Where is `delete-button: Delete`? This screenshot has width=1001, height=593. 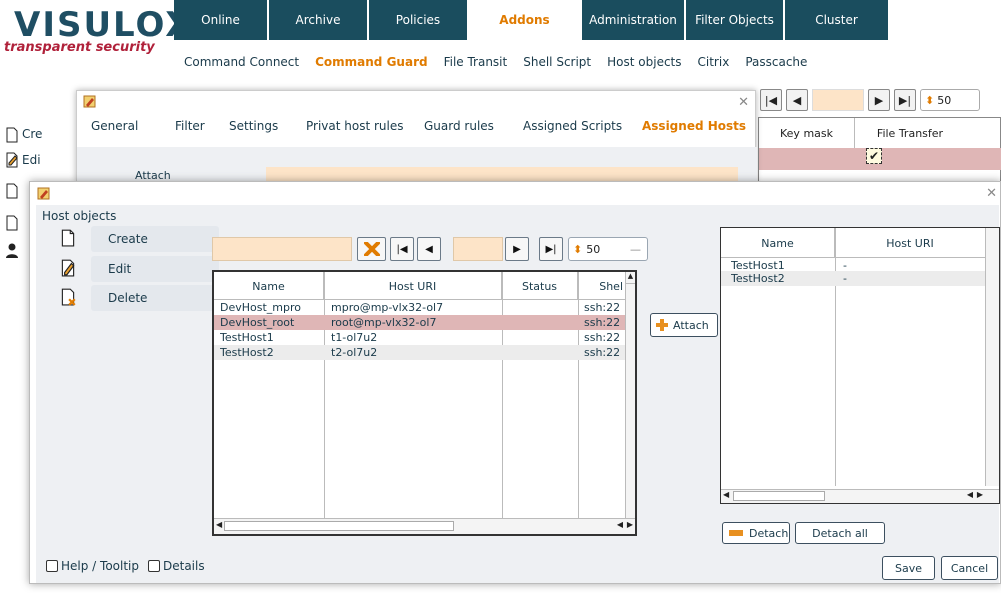 delete-button: Delete is located at coordinates (155, 298).